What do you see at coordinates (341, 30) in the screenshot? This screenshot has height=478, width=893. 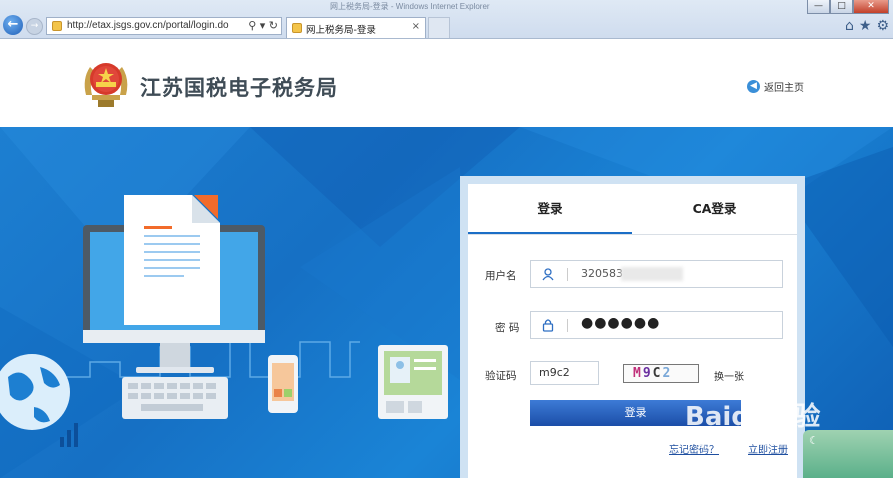 I see `tab-title: 网上税务局-登录` at bounding box center [341, 30].